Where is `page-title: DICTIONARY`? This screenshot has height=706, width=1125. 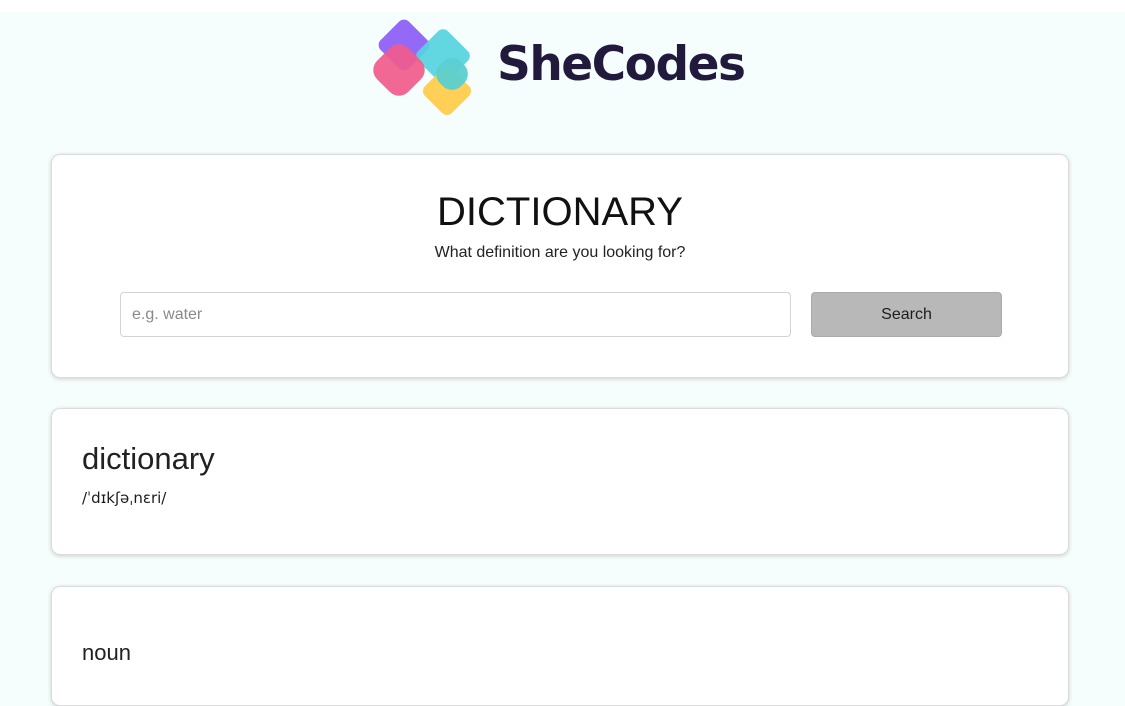
page-title: DICTIONARY is located at coordinates (560, 212).